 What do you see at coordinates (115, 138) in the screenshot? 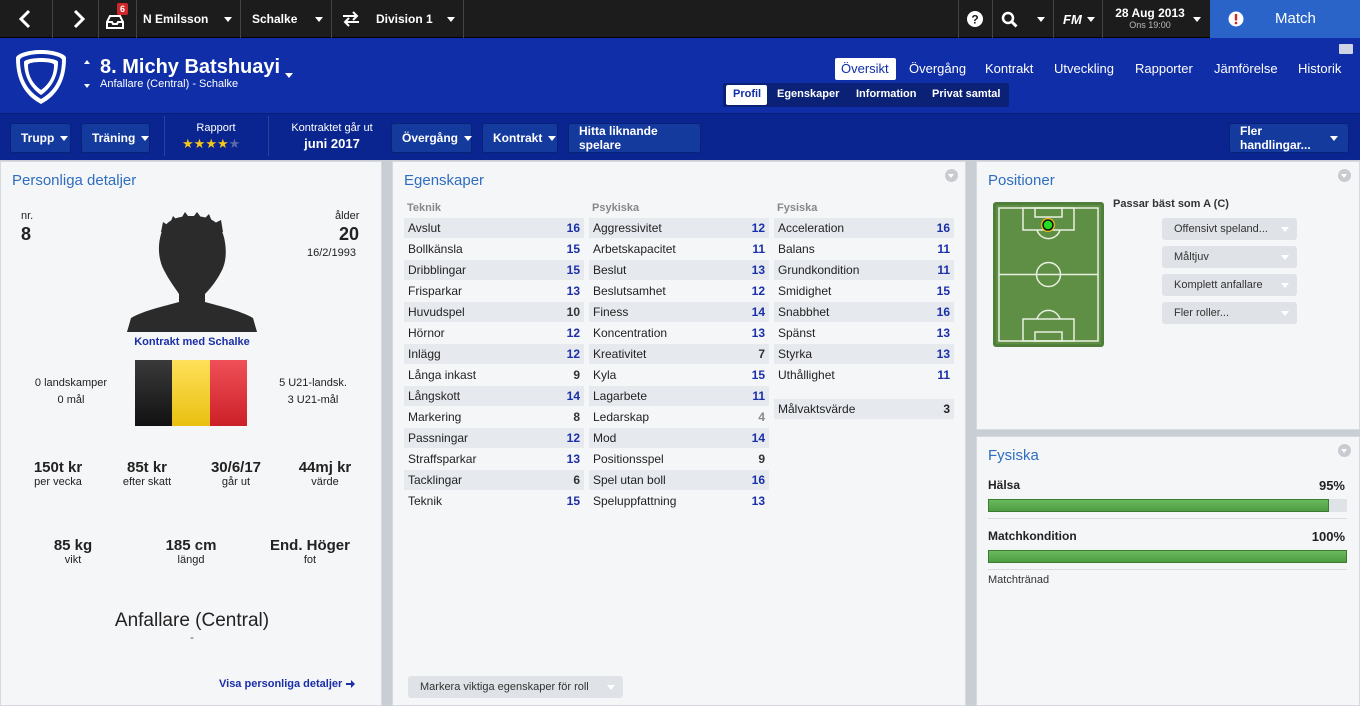
I see `training-button: Träning` at bounding box center [115, 138].